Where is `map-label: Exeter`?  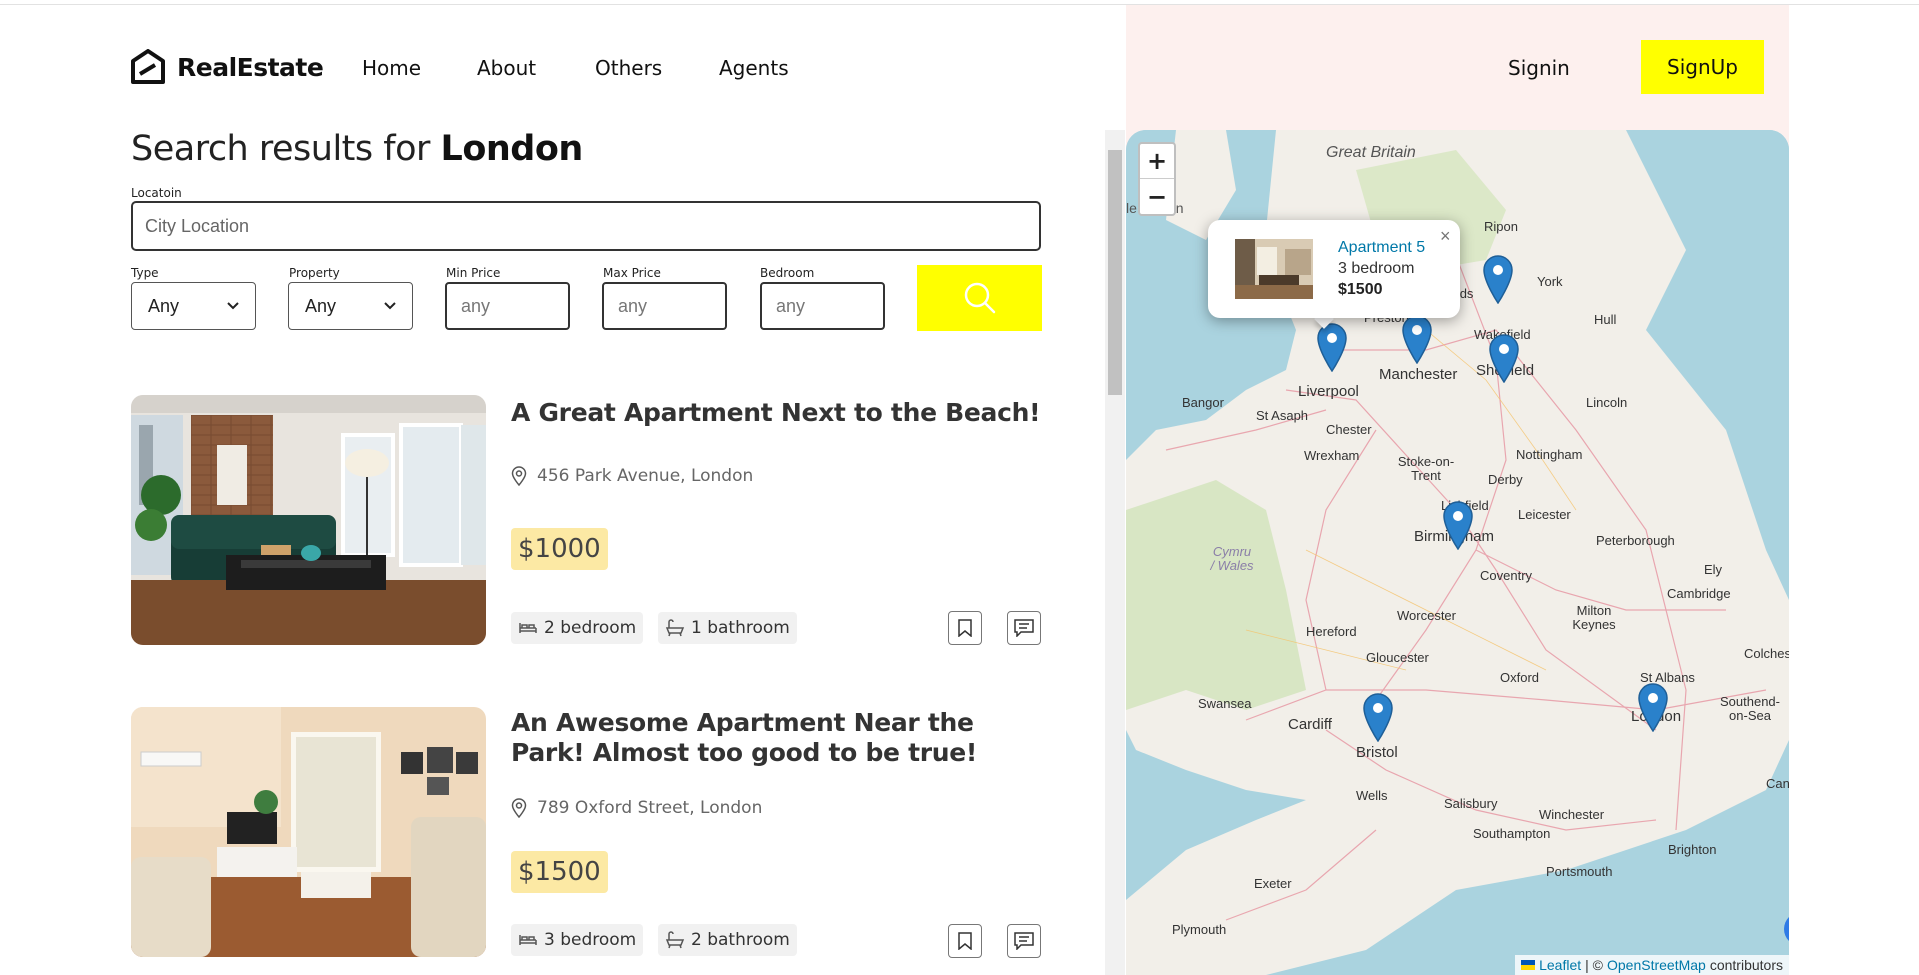 map-label: Exeter is located at coordinates (1273, 883).